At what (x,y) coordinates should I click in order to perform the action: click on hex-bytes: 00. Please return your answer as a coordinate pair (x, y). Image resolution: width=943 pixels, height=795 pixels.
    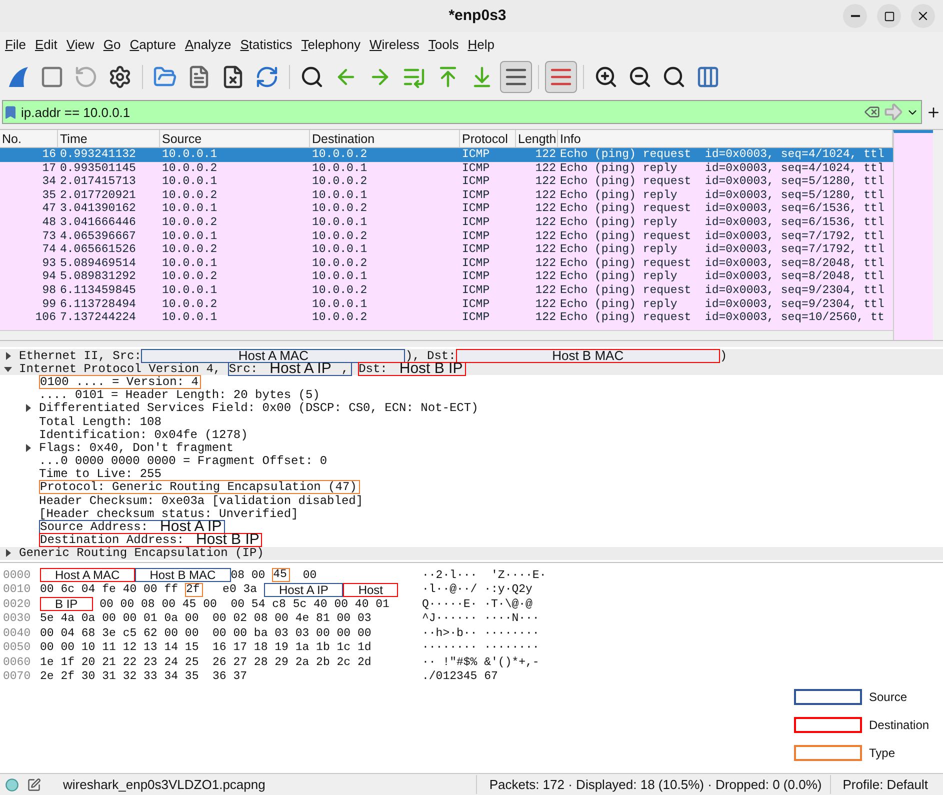
    Looking at the image, I should click on (309, 576).